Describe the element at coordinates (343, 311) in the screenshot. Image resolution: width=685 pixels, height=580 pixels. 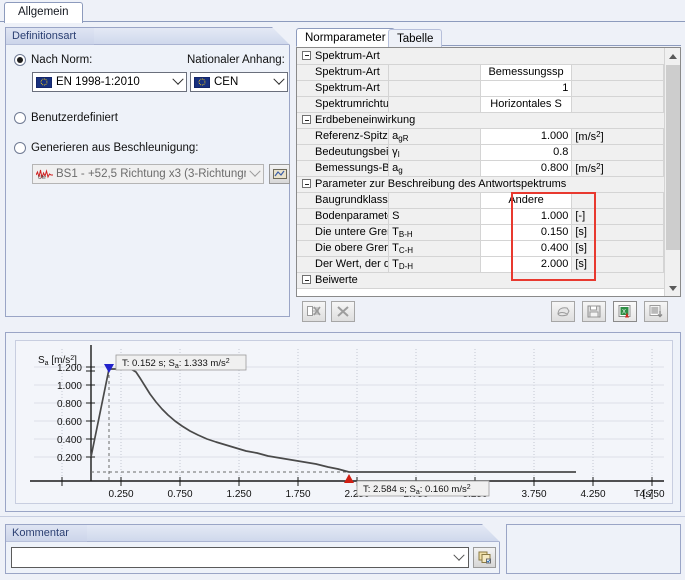
I see `delete-all-button` at that location.